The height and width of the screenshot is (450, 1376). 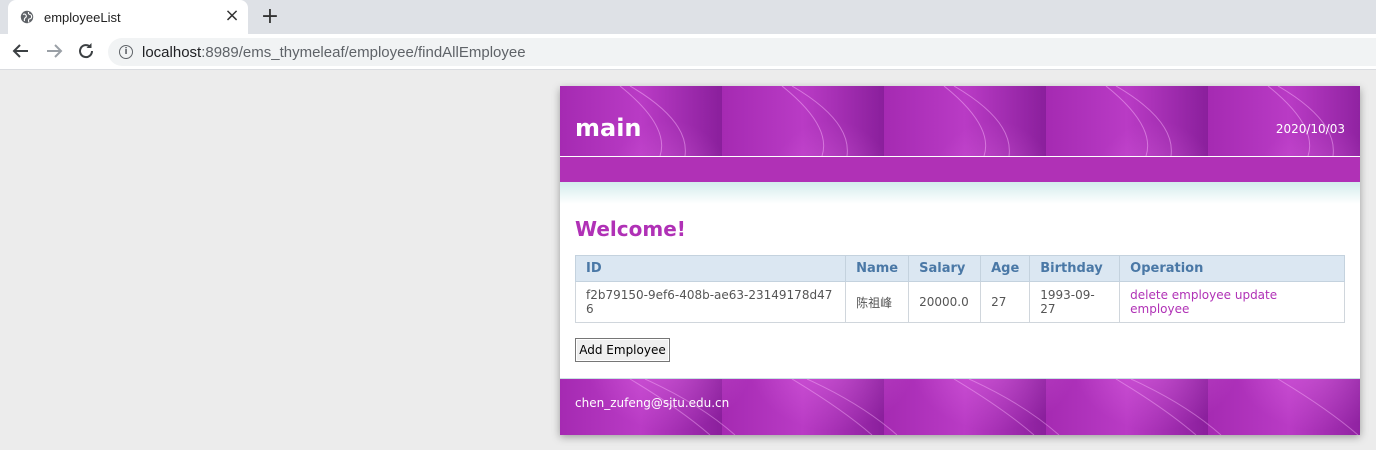 I want to click on nav-bar-fade, so click(x=960, y=193).